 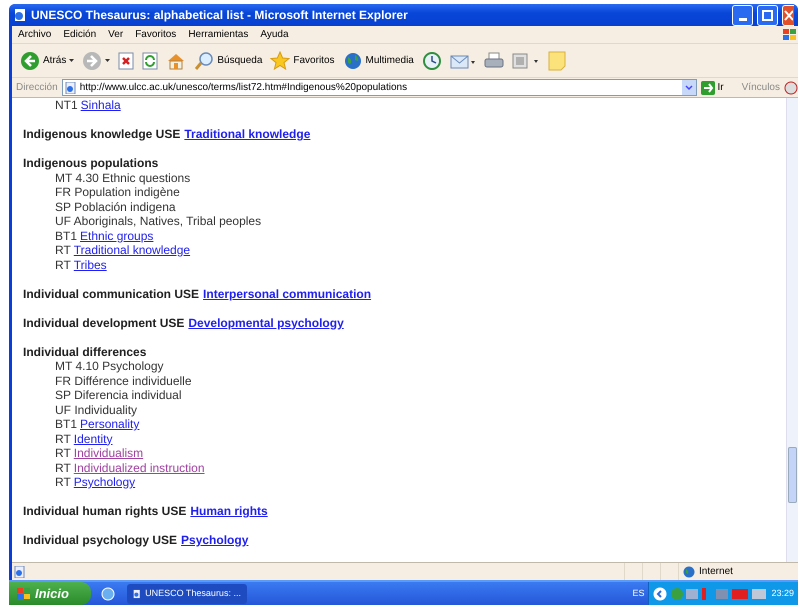 I want to click on link: Identity, so click(x=93, y=439).